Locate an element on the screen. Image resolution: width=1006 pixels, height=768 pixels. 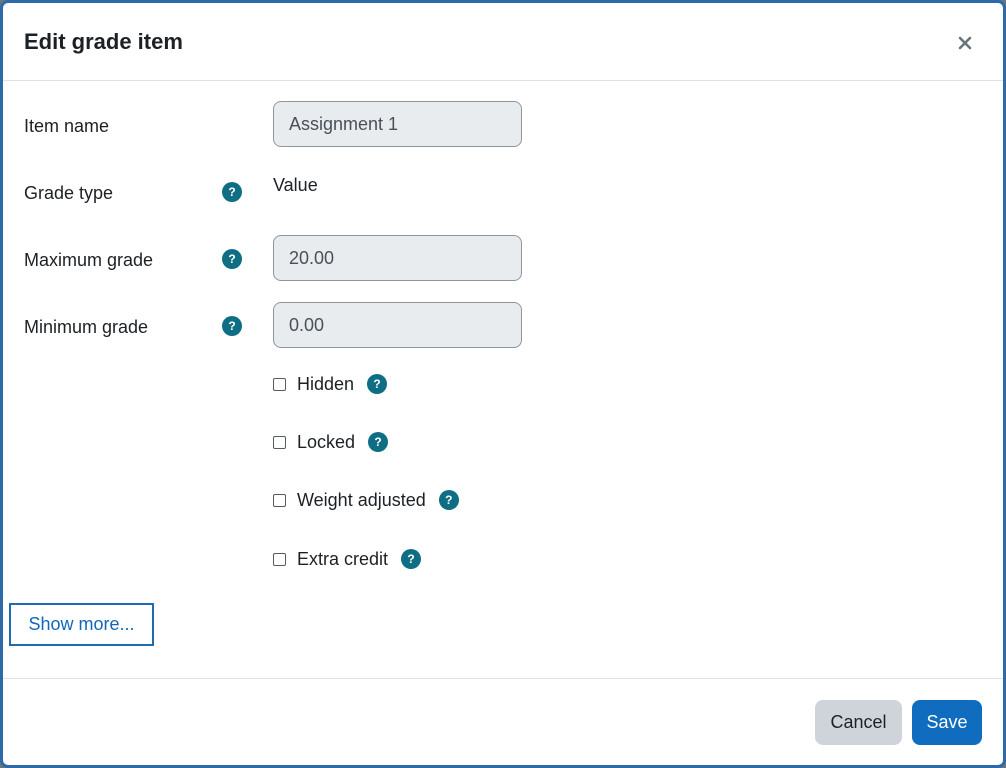
hidden-checkbox-label: Hidden is located at coordinates (325, 384).